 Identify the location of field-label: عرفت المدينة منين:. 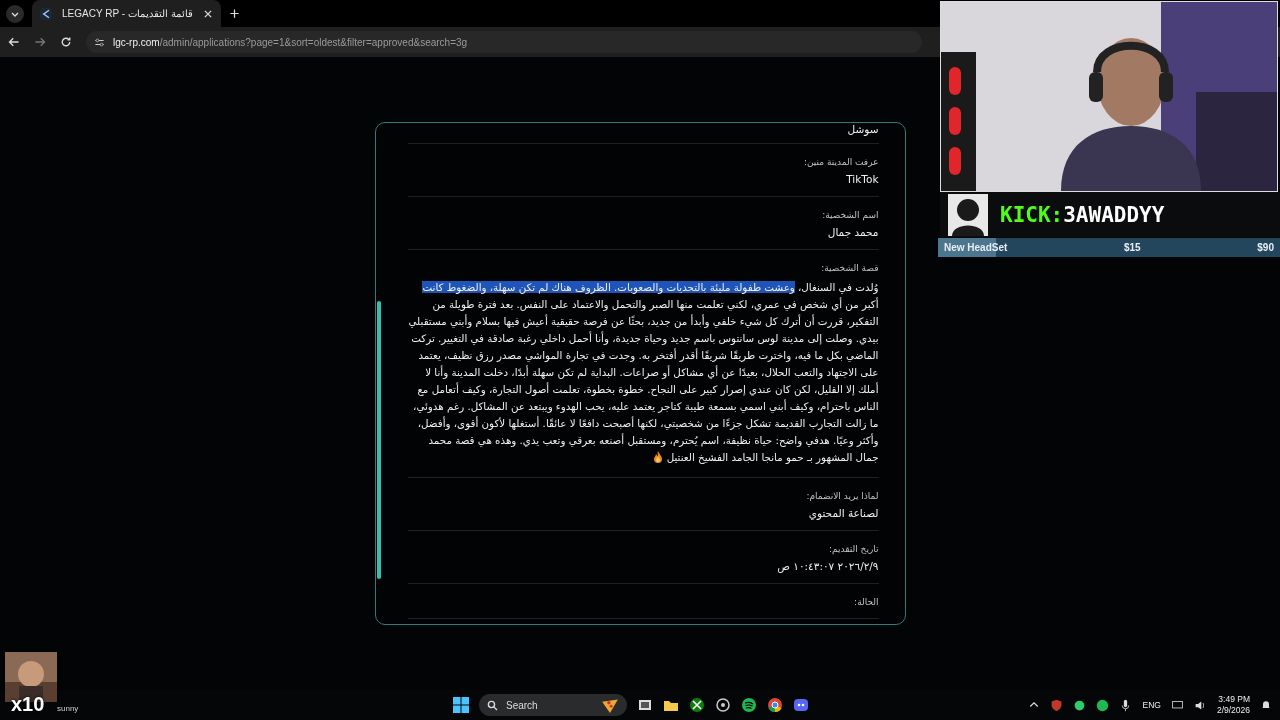
(841, 162).